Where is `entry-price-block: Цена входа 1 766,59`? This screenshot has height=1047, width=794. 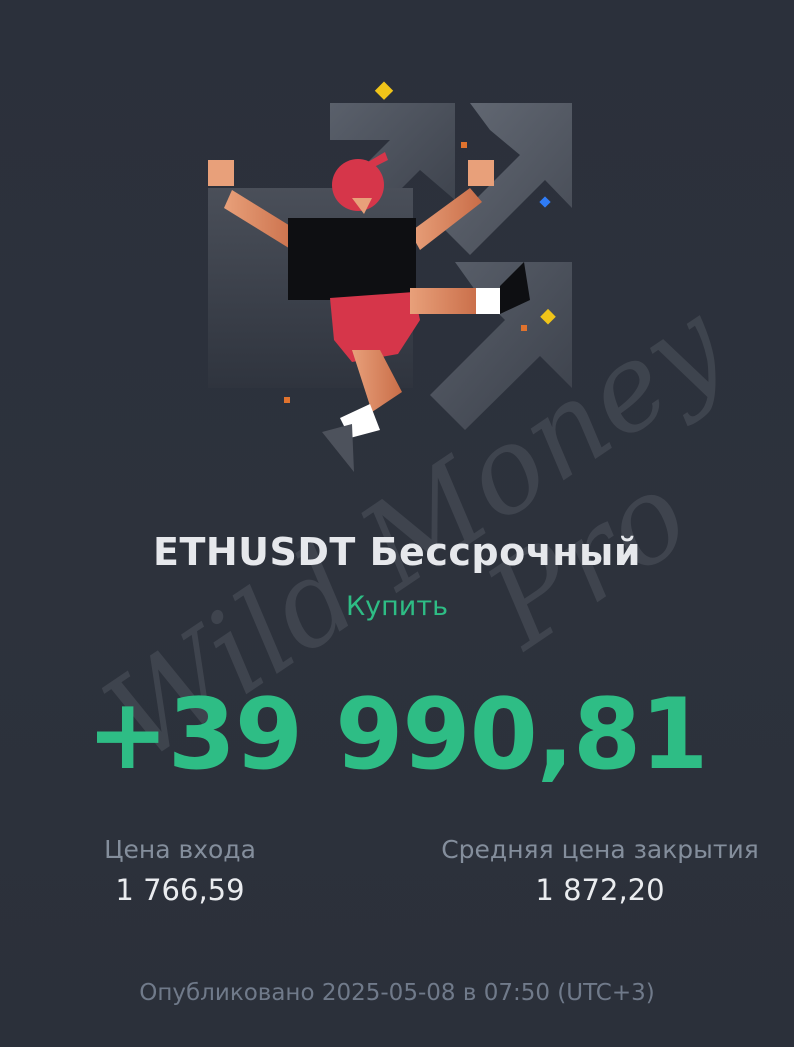 entry-price-block: Цена входа 1 766,59 is located at coordinates (180, 872).